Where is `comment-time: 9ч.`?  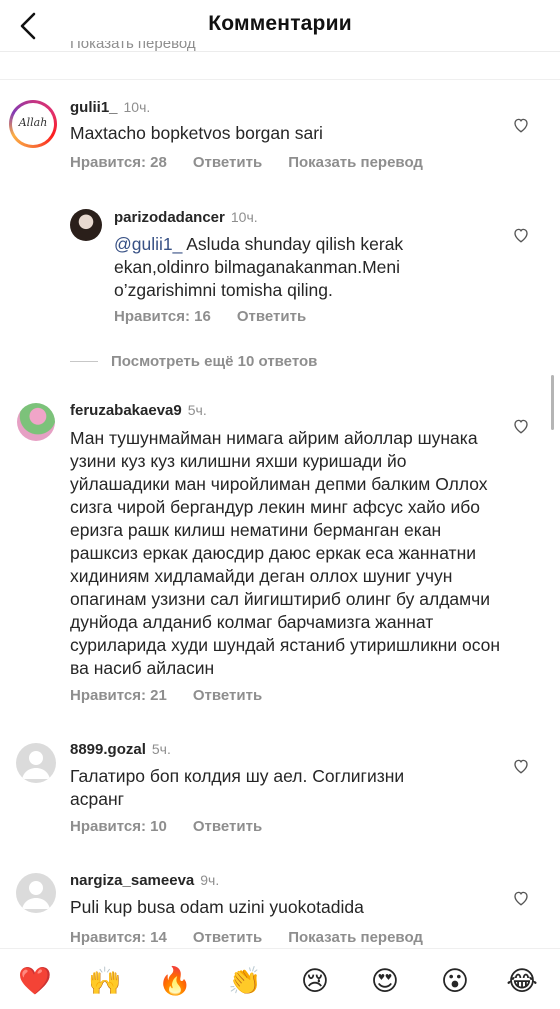
comment-time: 9ч. is located at coordinates (210, 880).